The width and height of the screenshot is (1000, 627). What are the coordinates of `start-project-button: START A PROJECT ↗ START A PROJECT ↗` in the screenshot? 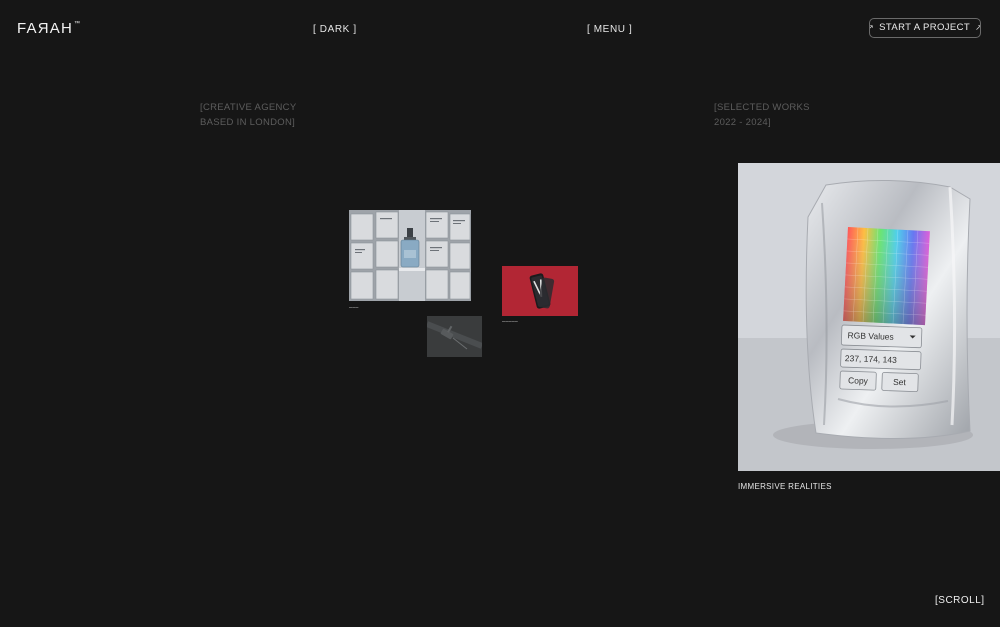 It's located at (925, 28).